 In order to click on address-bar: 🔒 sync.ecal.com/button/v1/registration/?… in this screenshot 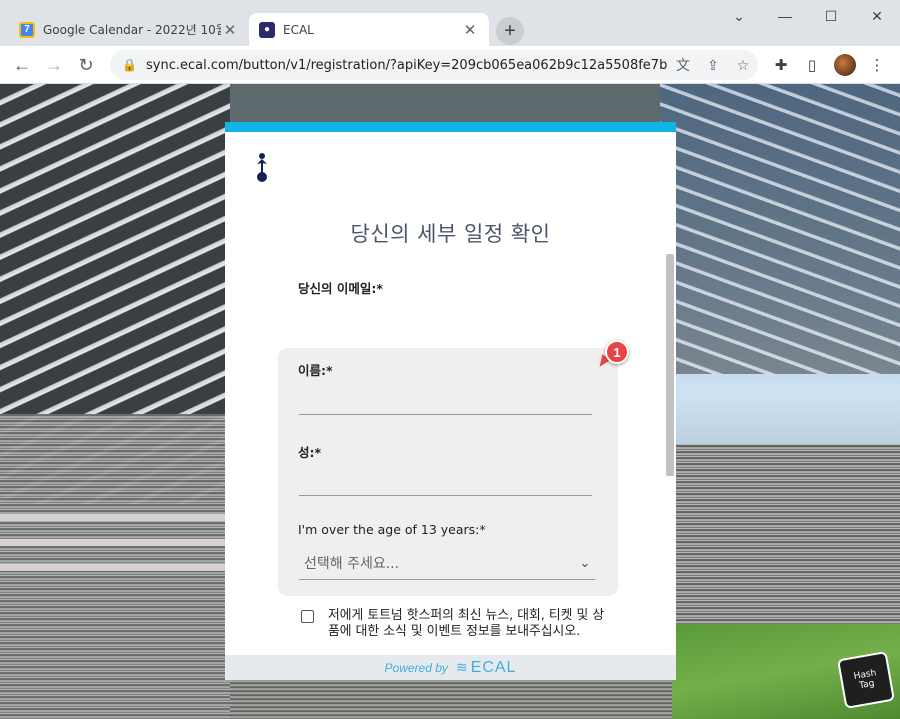, I will do `click(434, 65)`.